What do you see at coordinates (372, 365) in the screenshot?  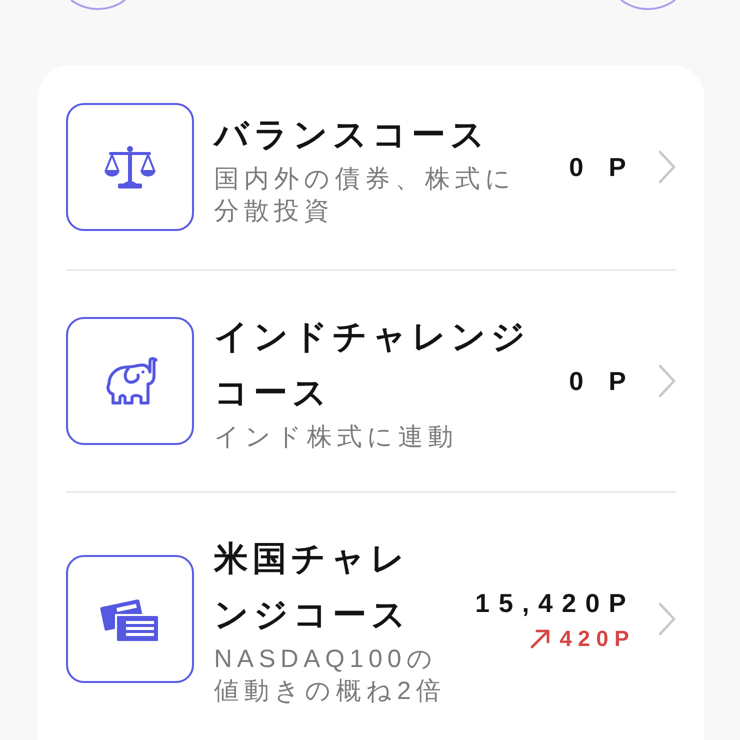 I see `course-title: インドチャレンジコース` at bounding box center [372, 365].